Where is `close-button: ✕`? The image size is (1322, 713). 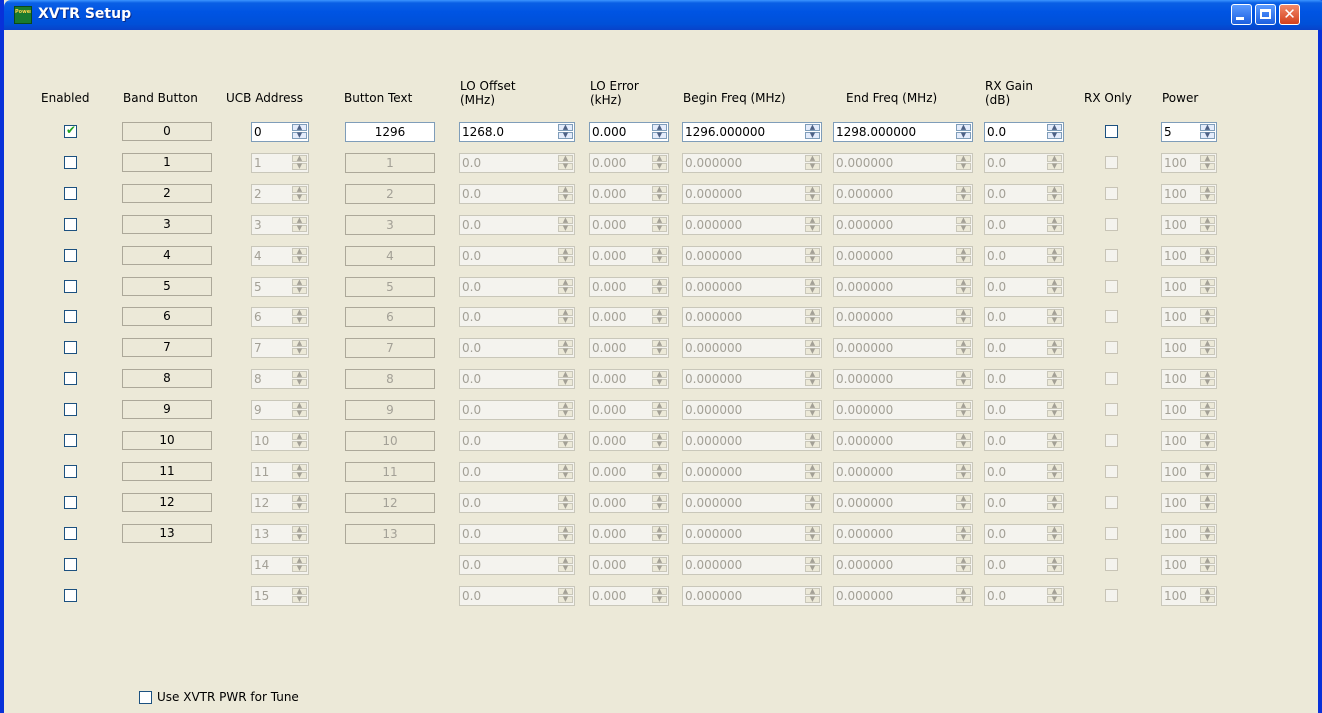 close-button: ✕ is located at coordinates (1289, 14).